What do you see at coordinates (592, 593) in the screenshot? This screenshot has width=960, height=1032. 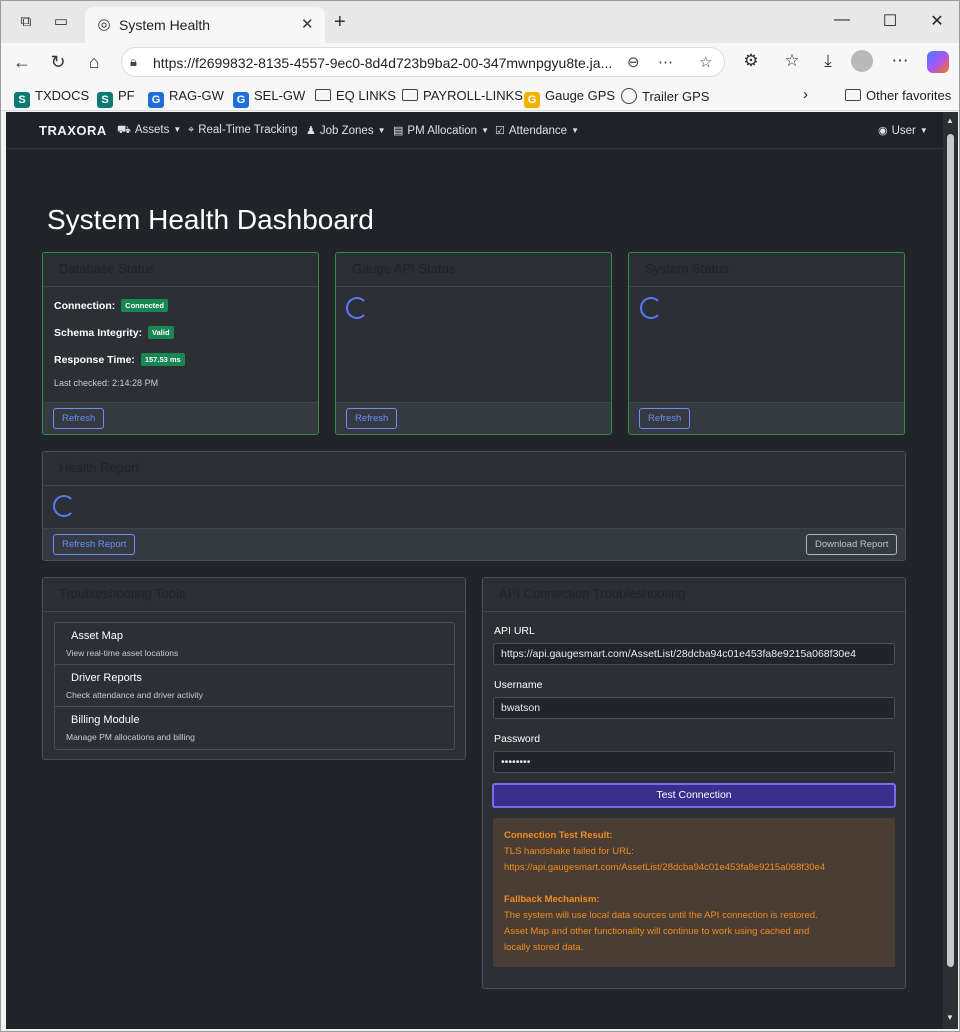 I see `card-title: API Connection Troubleshooting` at bounding box center [592, 593].